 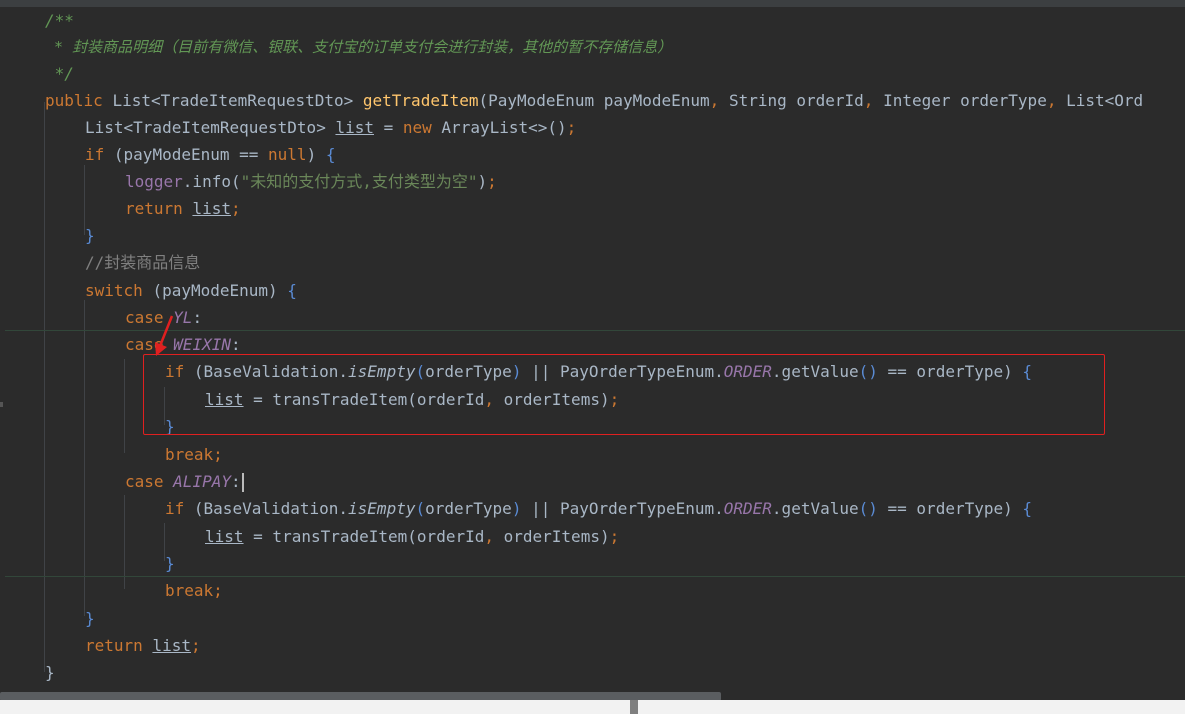 What do you see at coordinates (183, 344) in the screenshot?
I see `statement: case WEIXIN:` at bounding box center [183, 344].